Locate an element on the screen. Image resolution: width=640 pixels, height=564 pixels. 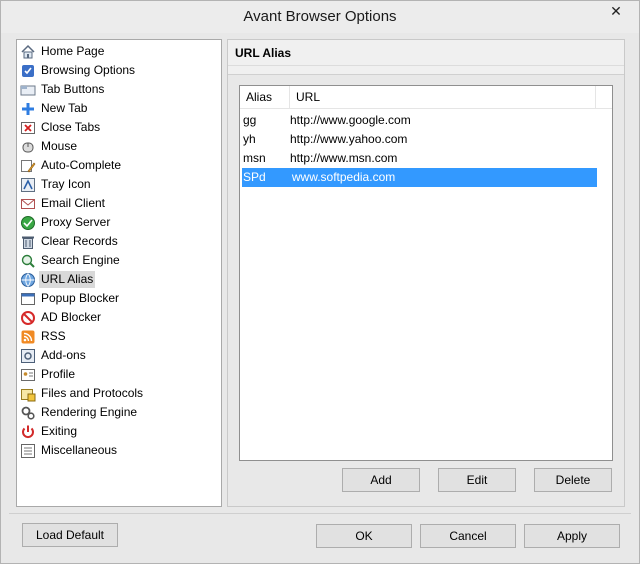
nav-item-label: Proxy Server is located at coordinates (76, 222).